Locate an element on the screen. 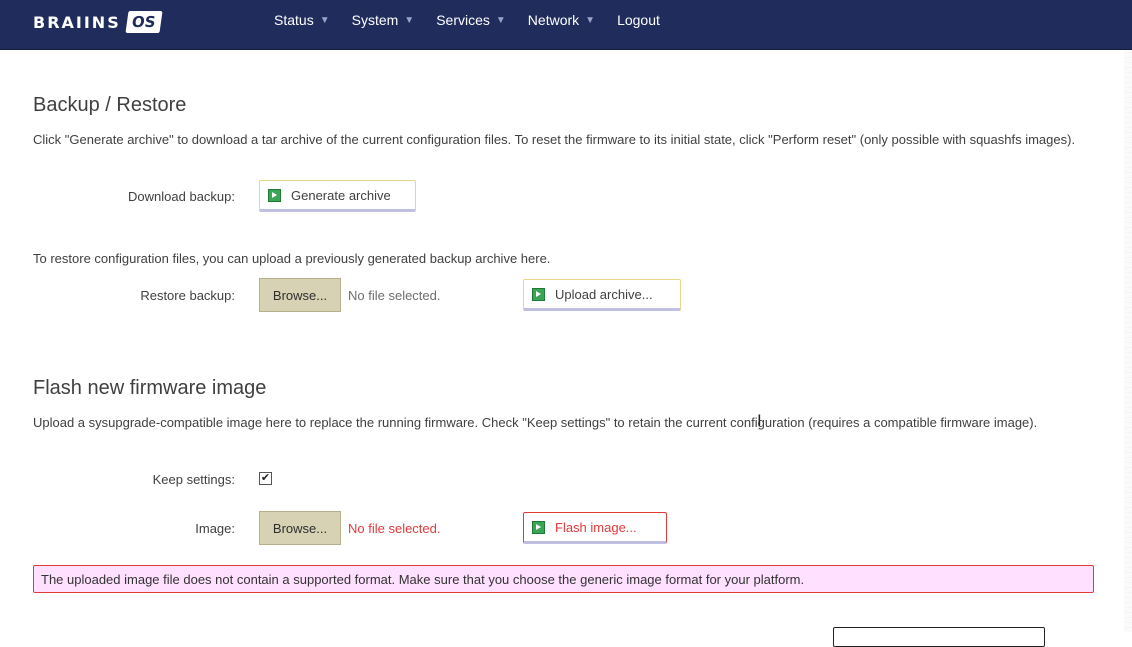  nav-logout: Logout is located at coordinates (638, 20).